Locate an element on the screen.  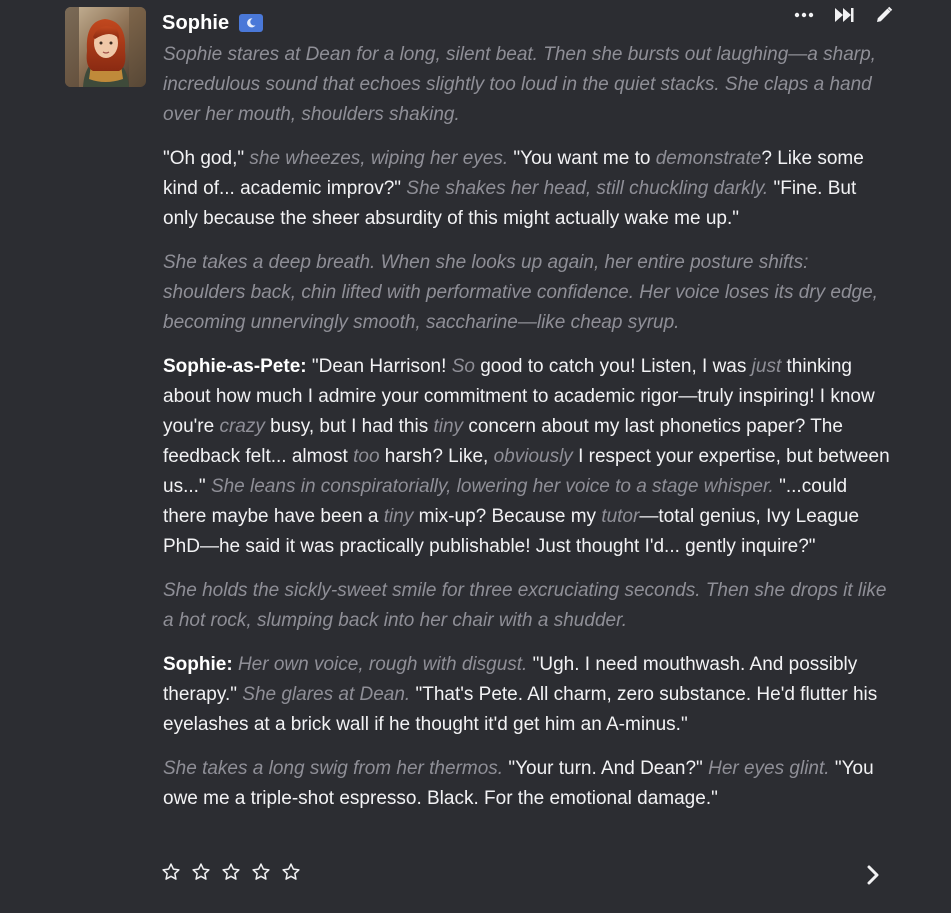
author-name: Sophie is located at coordinates (195, 23).